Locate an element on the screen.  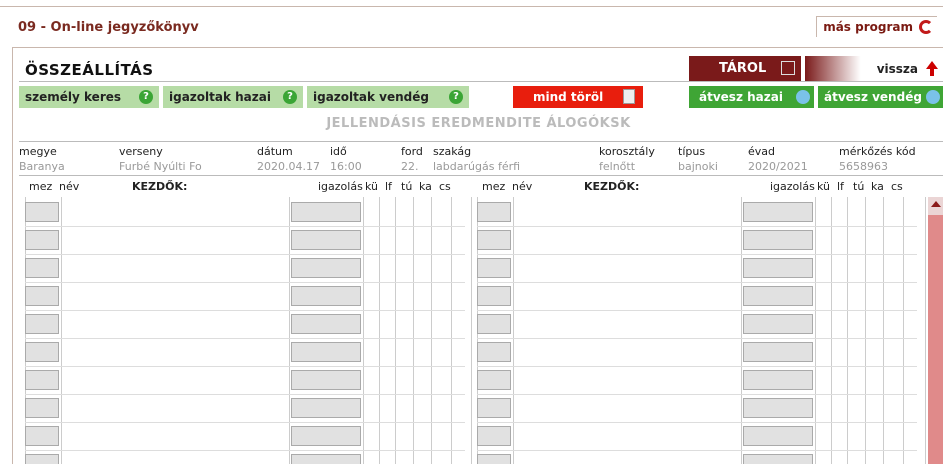
save-disk-icon is located at coordinates (788, 68).